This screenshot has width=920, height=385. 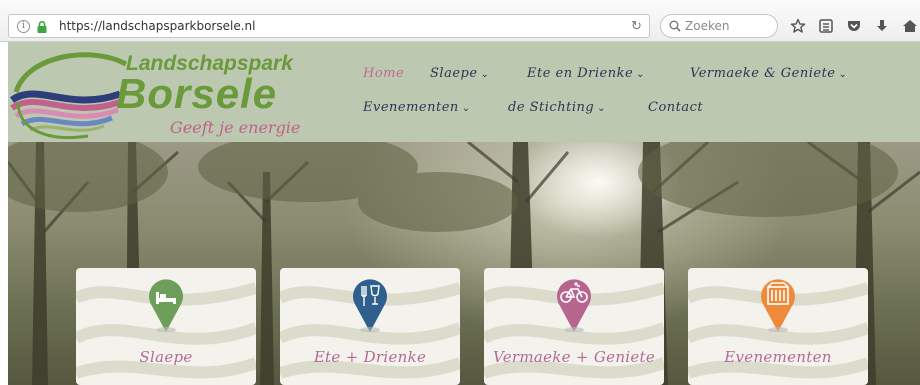 I want to click on pocket-icon, so click(x=854, y=26).